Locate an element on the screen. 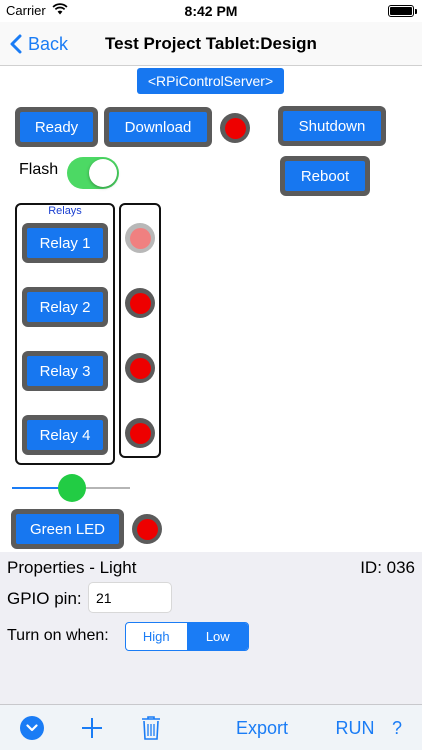 The width and height of the screenshot is (422, 750). relay-4-button: Relay 4 is located at coordinates (65, 435).